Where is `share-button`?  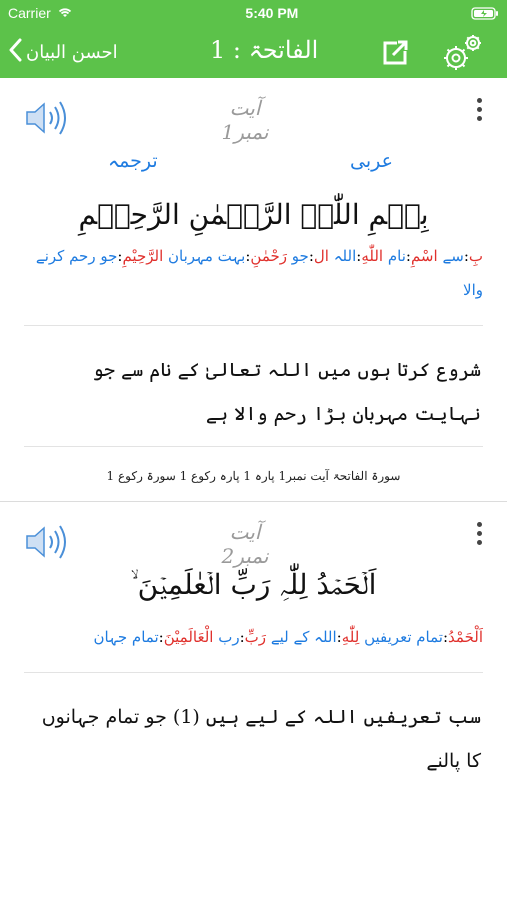
share-button is located at coordinates (396, 53).